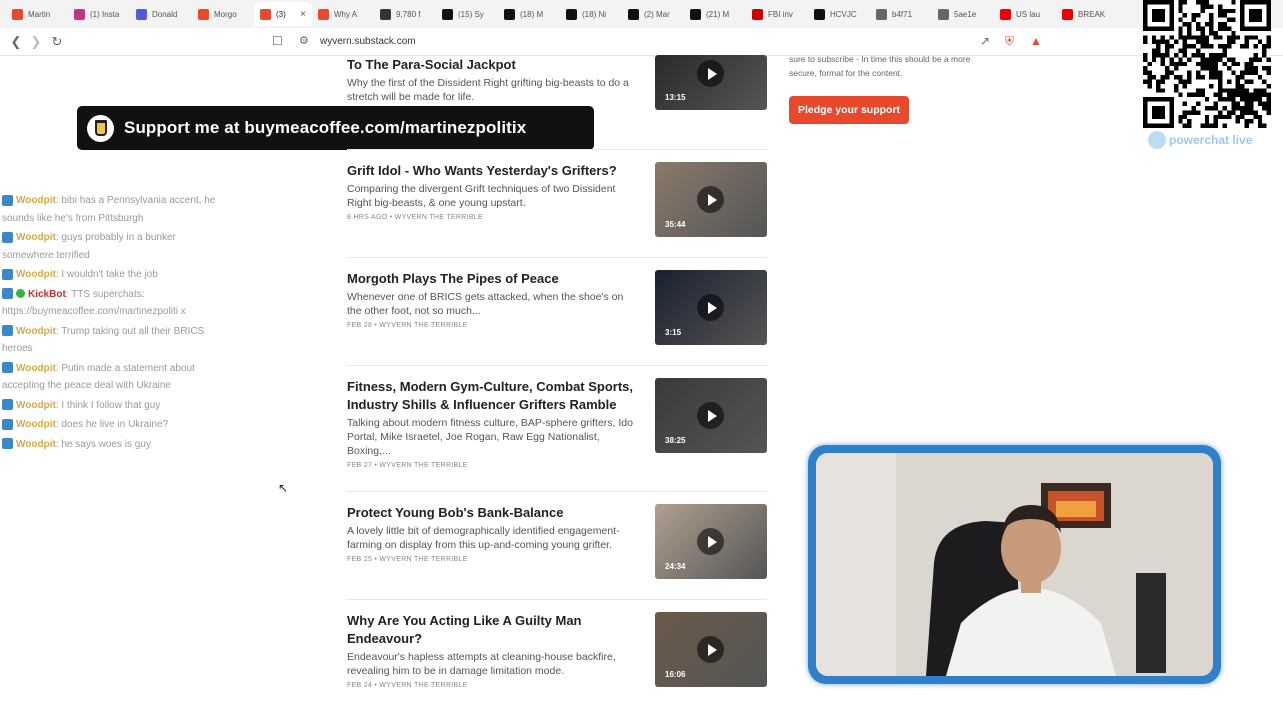 The width and height of the screenshot is (1283, 720). I want to click on tab-label: FBI inv, so click(780, 14).